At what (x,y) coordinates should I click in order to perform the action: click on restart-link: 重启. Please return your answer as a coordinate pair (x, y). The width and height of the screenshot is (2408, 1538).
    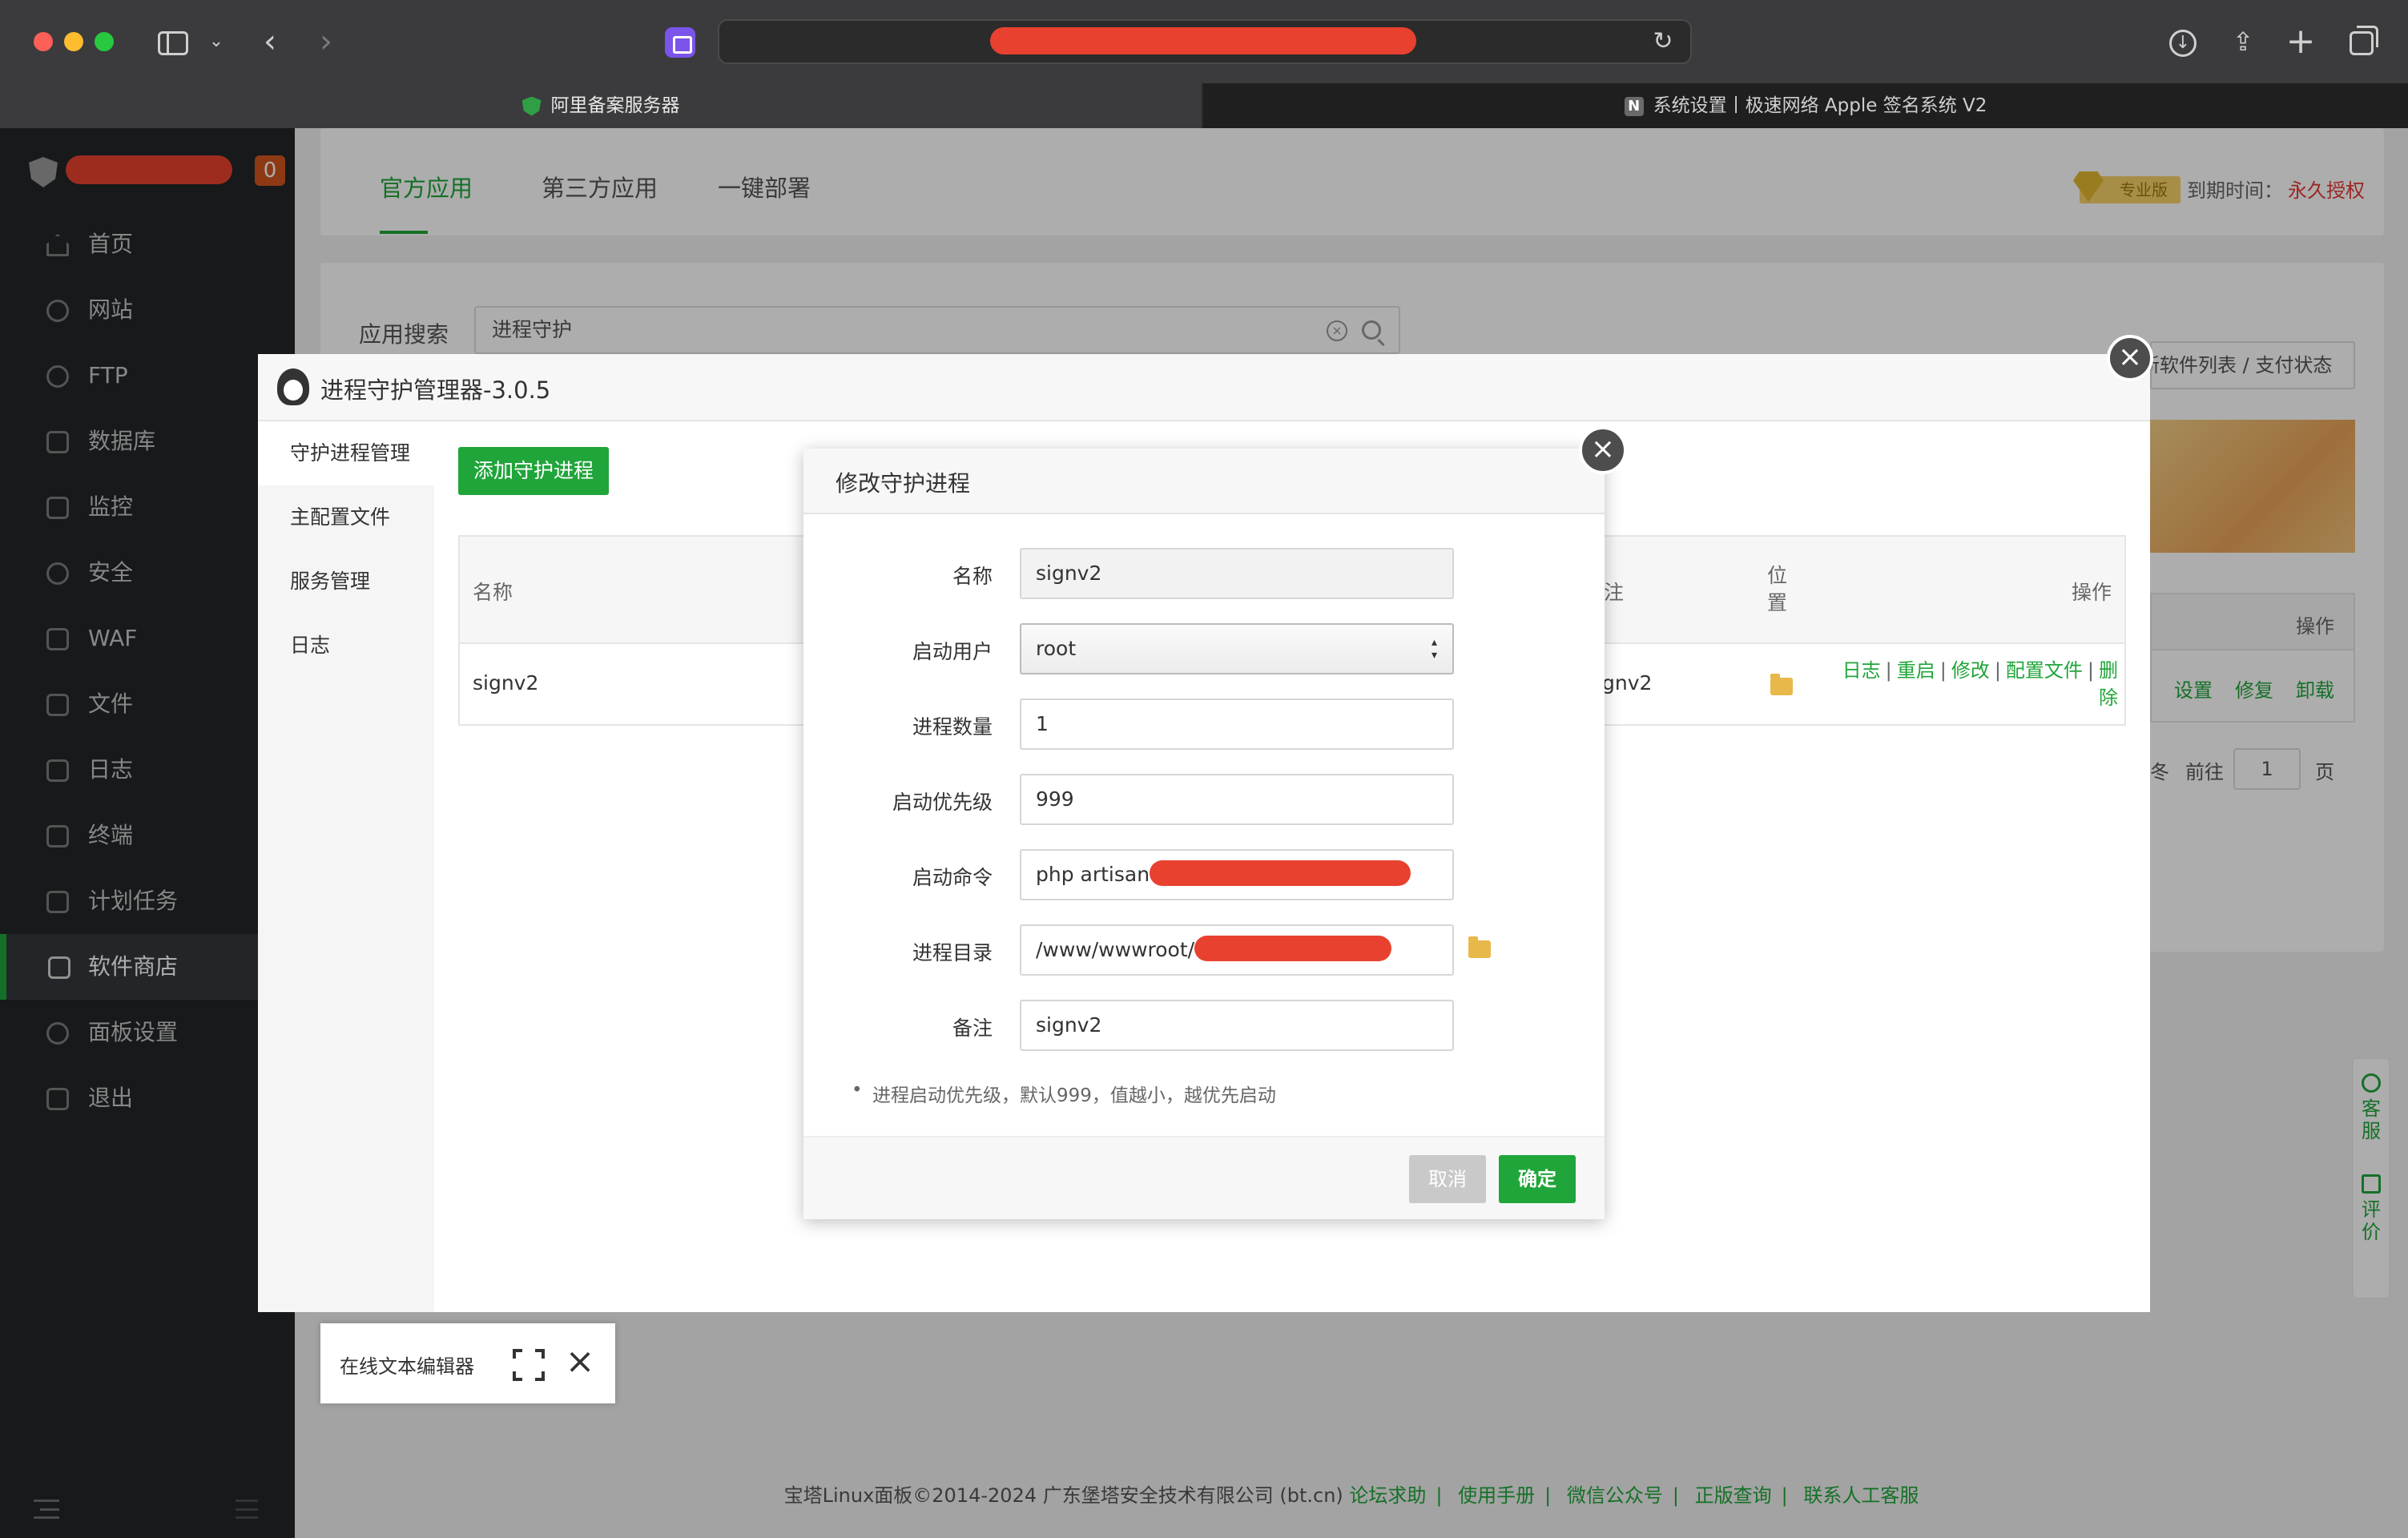
    Looking at the image, I should click on (1916, 671).